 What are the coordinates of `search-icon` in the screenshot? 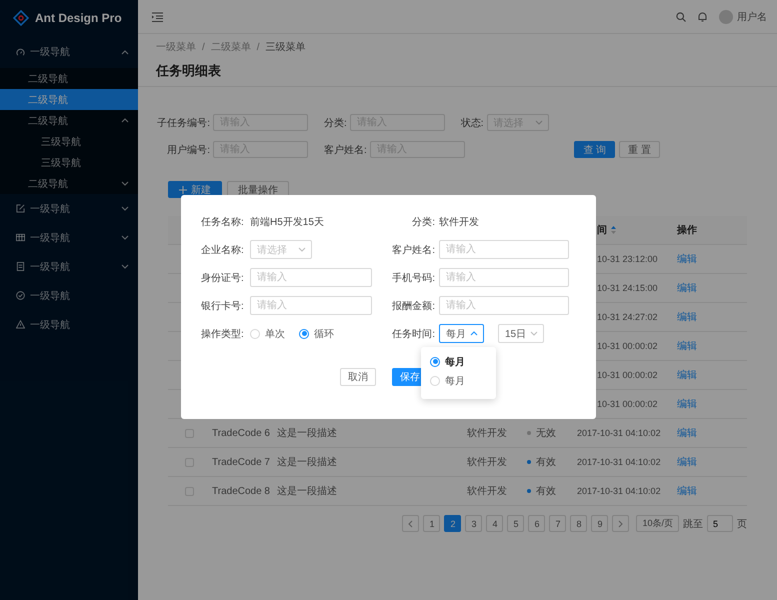 It's located at (681, 17).